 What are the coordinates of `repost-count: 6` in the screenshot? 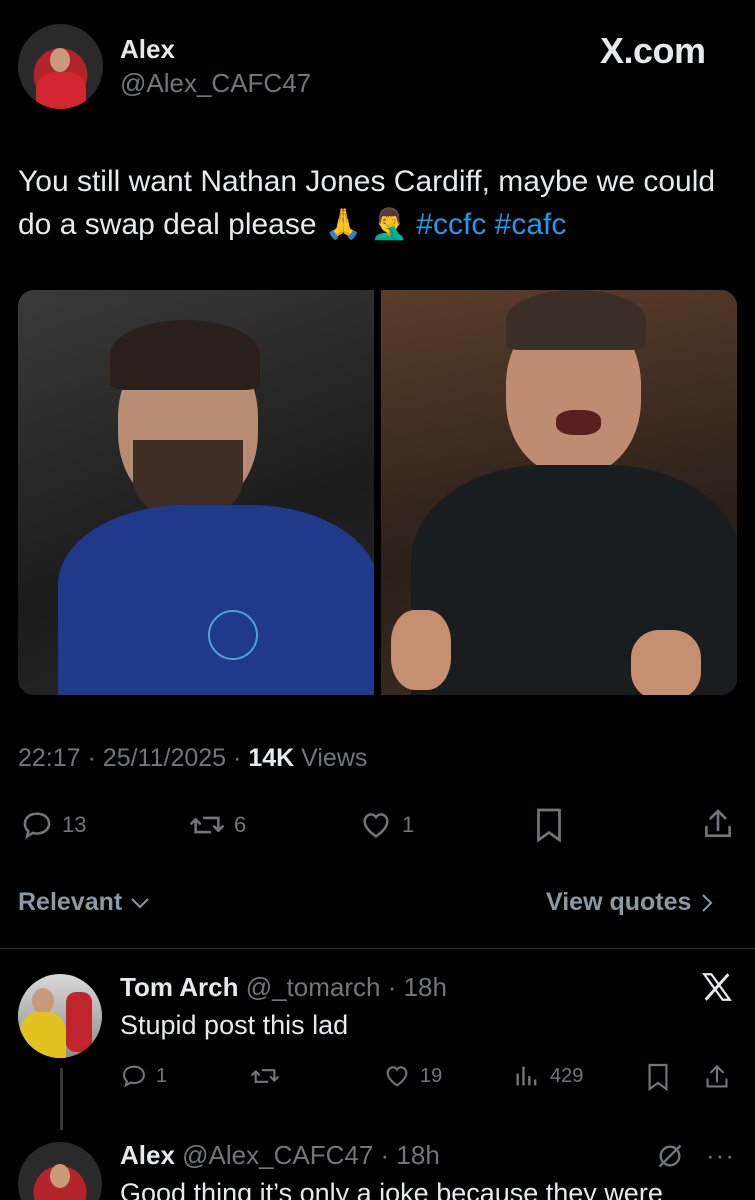 It's located at (240, 824).